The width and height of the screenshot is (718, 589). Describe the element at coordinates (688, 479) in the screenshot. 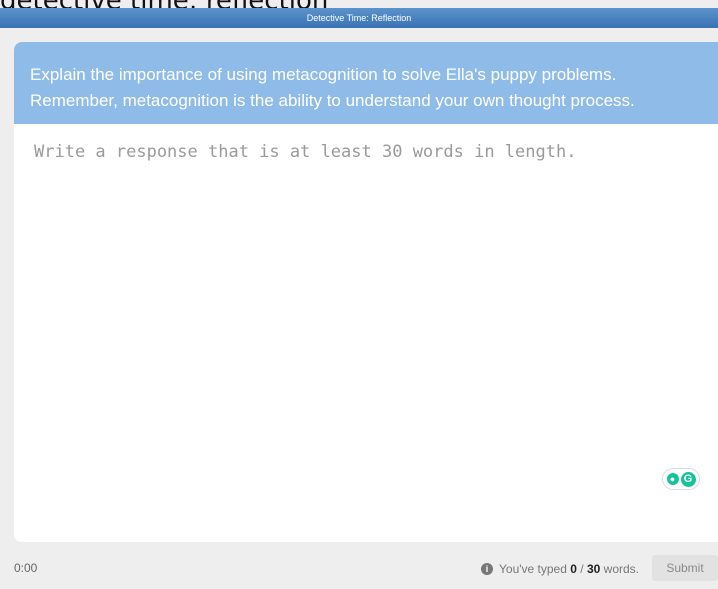

I see `grammarly-icon: G` at that location.